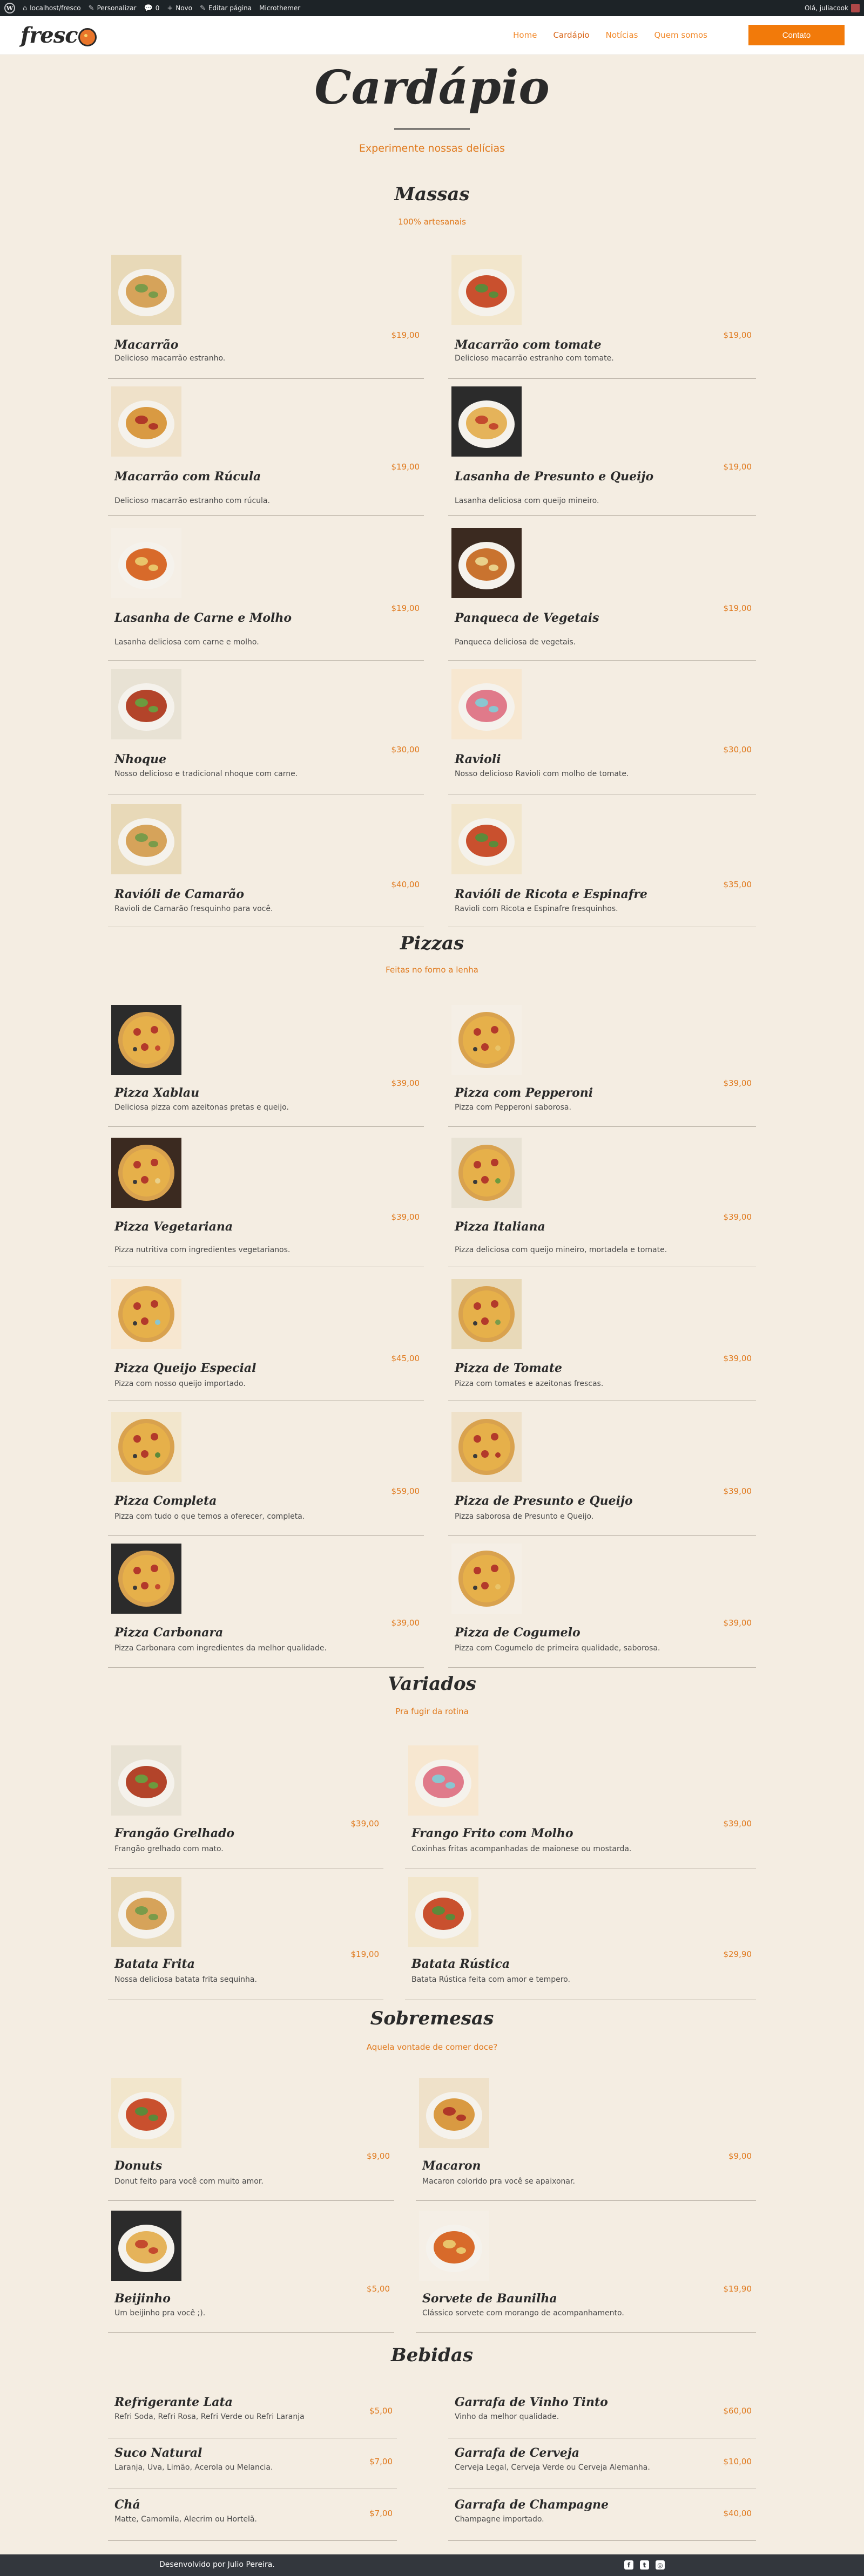  Describe the element at coordinates (622, 35) in the screenshot. I see `nav-noticias: Notícias` at that location.